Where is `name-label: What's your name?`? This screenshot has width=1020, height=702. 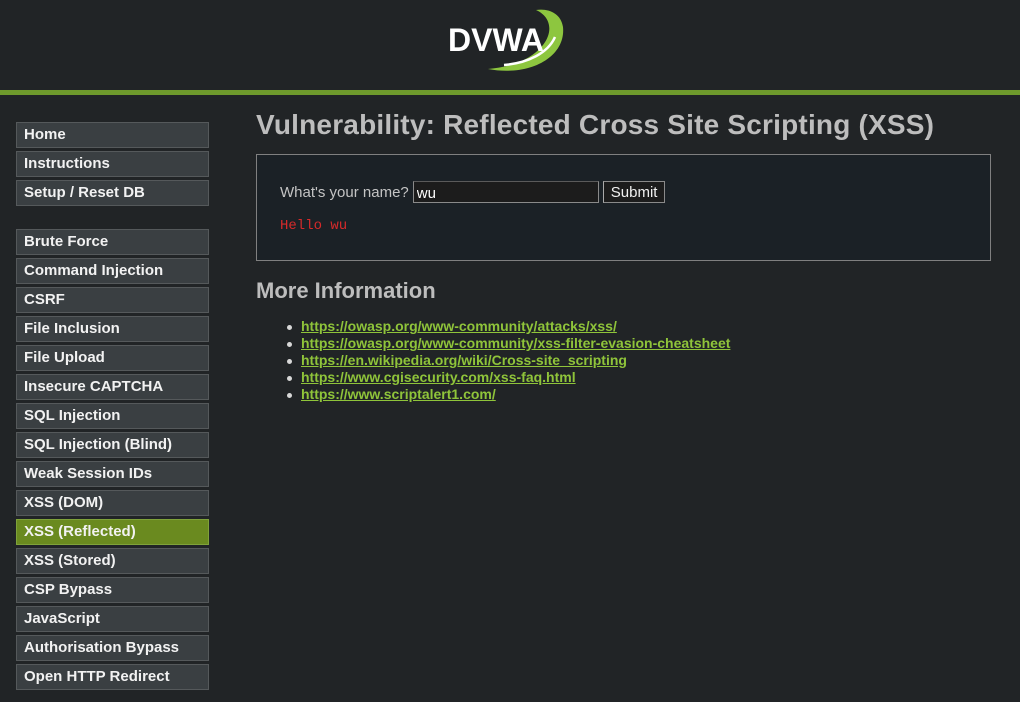
name-label: What's your name? is located at coordinates (344, 192).